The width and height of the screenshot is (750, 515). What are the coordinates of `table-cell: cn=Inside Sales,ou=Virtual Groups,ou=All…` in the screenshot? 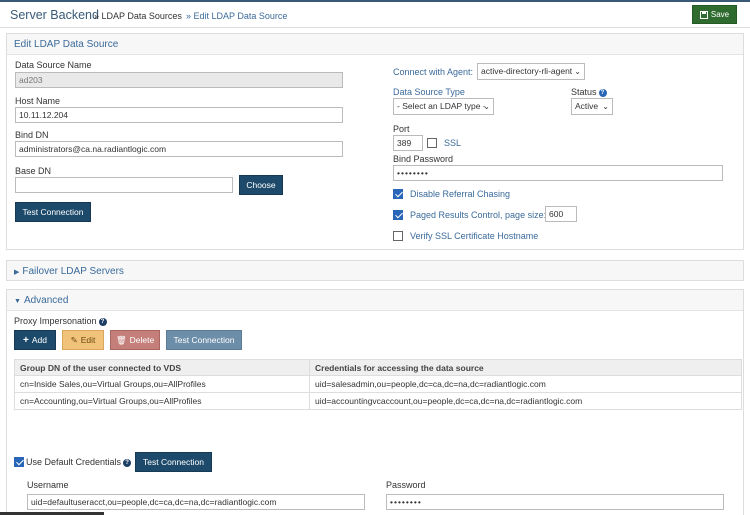 It's located at (162, 384).